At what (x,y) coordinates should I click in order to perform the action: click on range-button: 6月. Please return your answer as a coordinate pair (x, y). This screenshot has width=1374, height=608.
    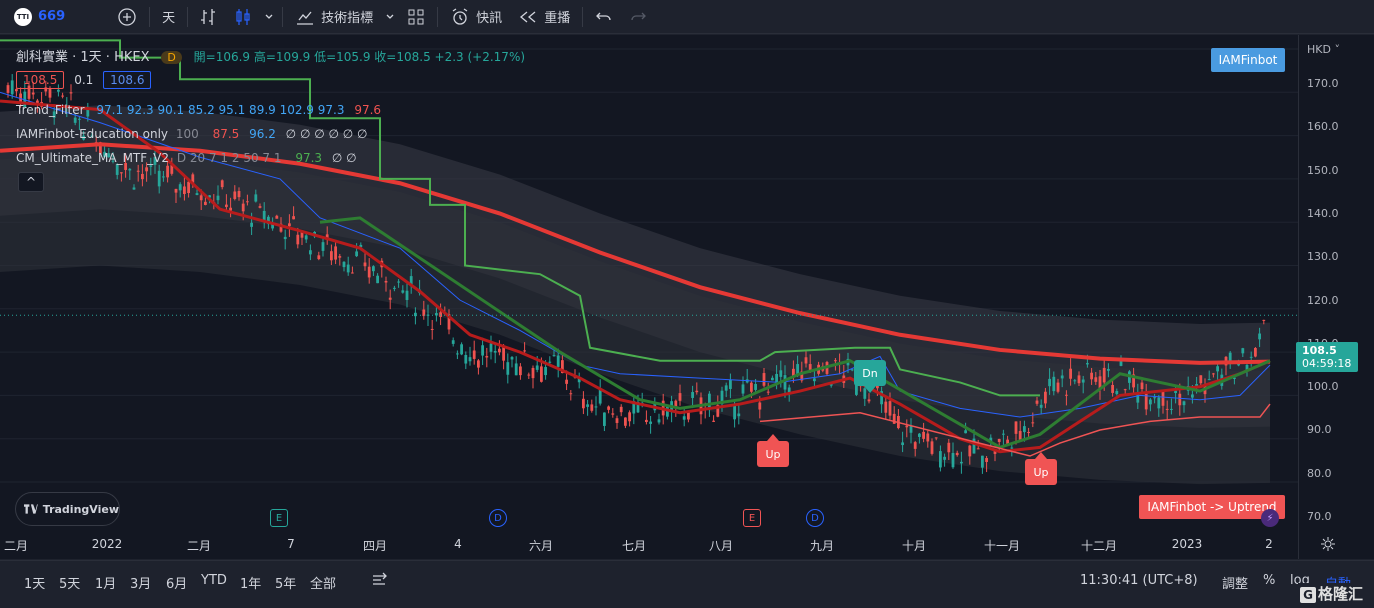
    Looking at the image, I should click on (176, 582).